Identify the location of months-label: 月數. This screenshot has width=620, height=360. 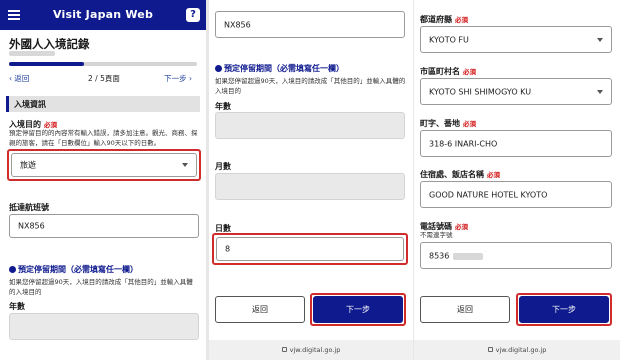
(223, 166).